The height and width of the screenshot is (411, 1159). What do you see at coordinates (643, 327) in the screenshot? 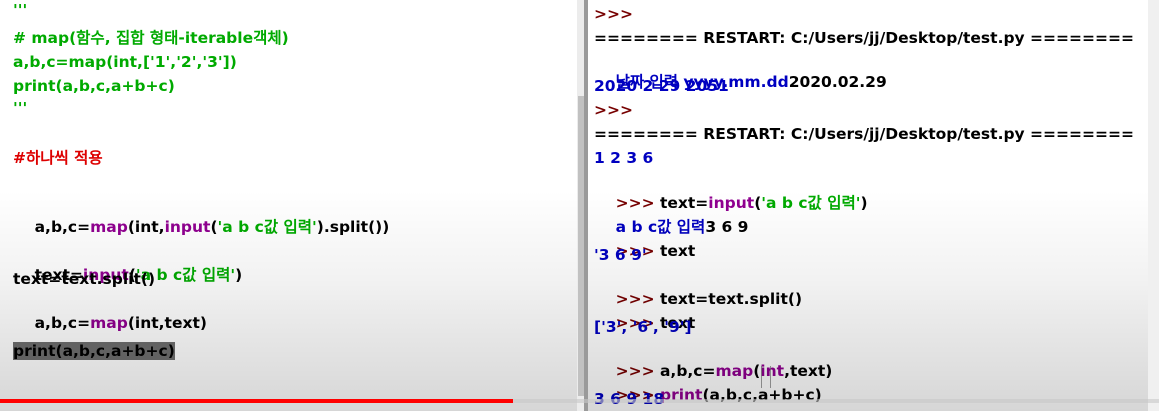
I see `shell-output: ['3', '6', '9']` at bounding box center [643, 327].